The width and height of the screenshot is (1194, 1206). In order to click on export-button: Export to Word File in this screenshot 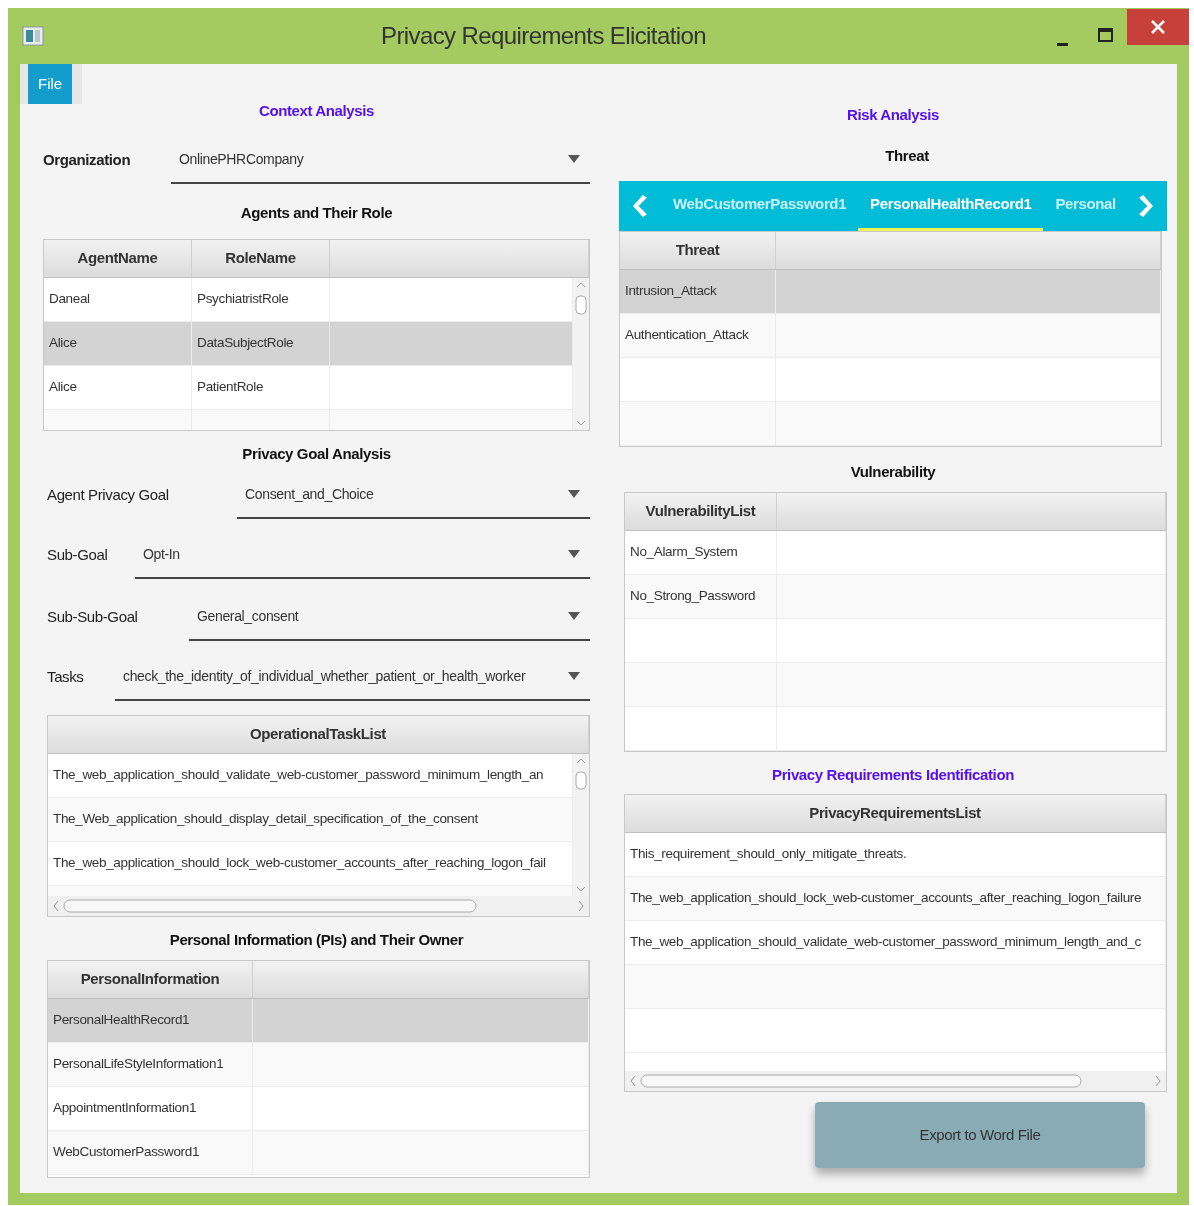, I will do `click(980, 1135)`.